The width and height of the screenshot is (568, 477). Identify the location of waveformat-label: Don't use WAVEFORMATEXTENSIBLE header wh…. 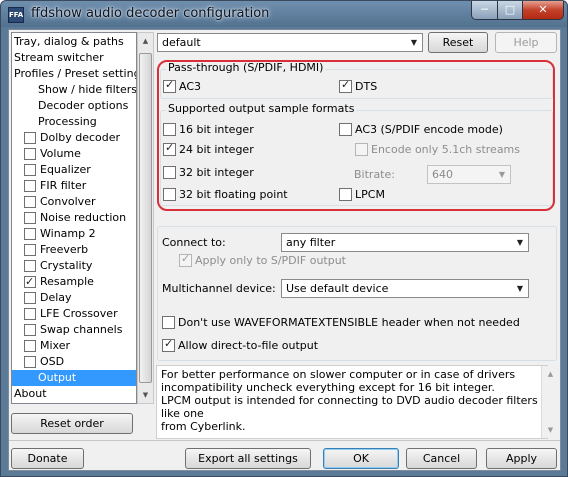
(349, 323).